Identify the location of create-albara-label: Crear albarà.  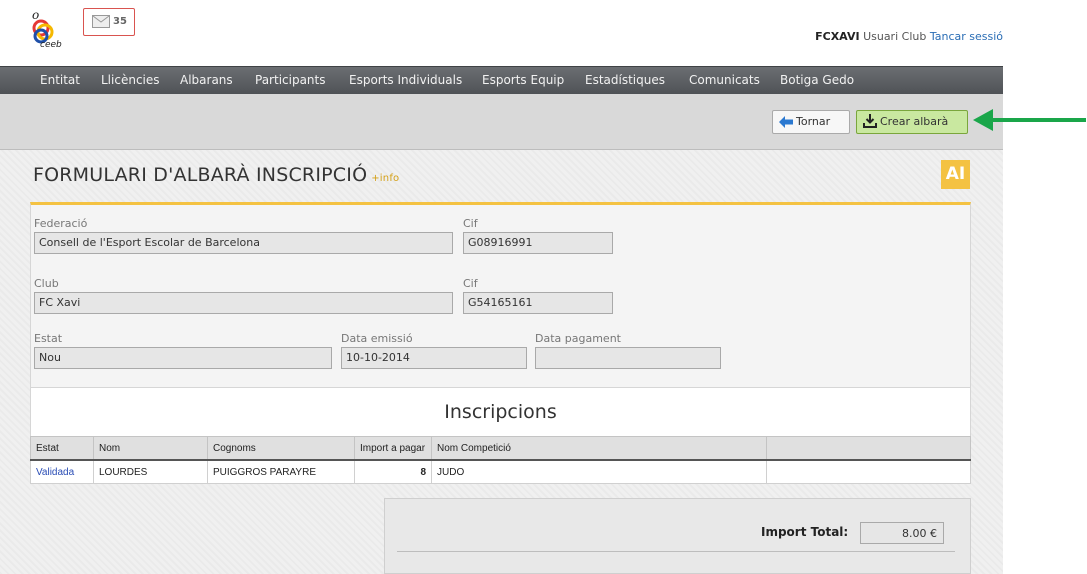
(914, 121).